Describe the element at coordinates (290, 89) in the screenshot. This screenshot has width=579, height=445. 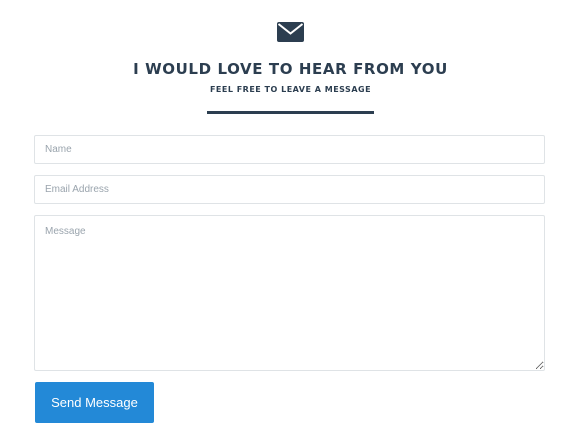
I see `contact-subheading: FEEL FREE TO LEAVE A MESSAGE` at that location.